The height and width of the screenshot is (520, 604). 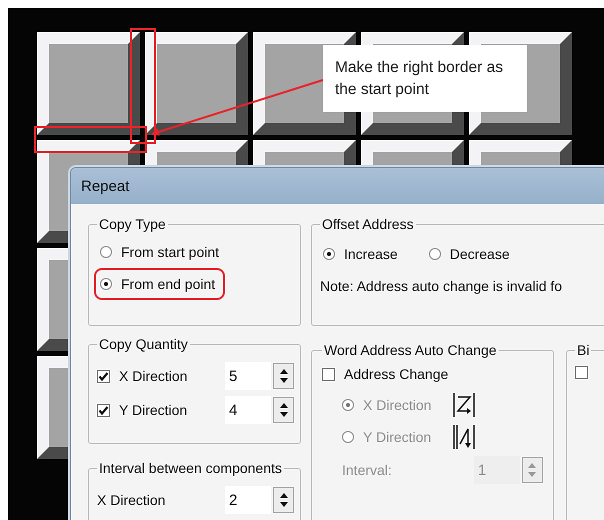 What do you see at coordinates (105, 186) in the screenshot?
I see `window-title: Repeat` at bounding box center [105, 186].